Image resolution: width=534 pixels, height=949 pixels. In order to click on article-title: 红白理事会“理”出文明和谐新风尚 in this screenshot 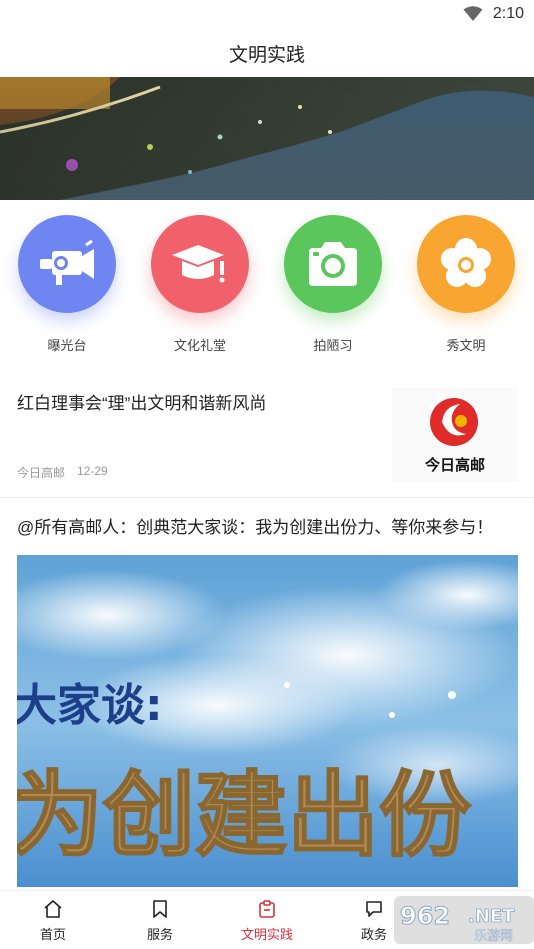, I will do `click(142, 403)`.